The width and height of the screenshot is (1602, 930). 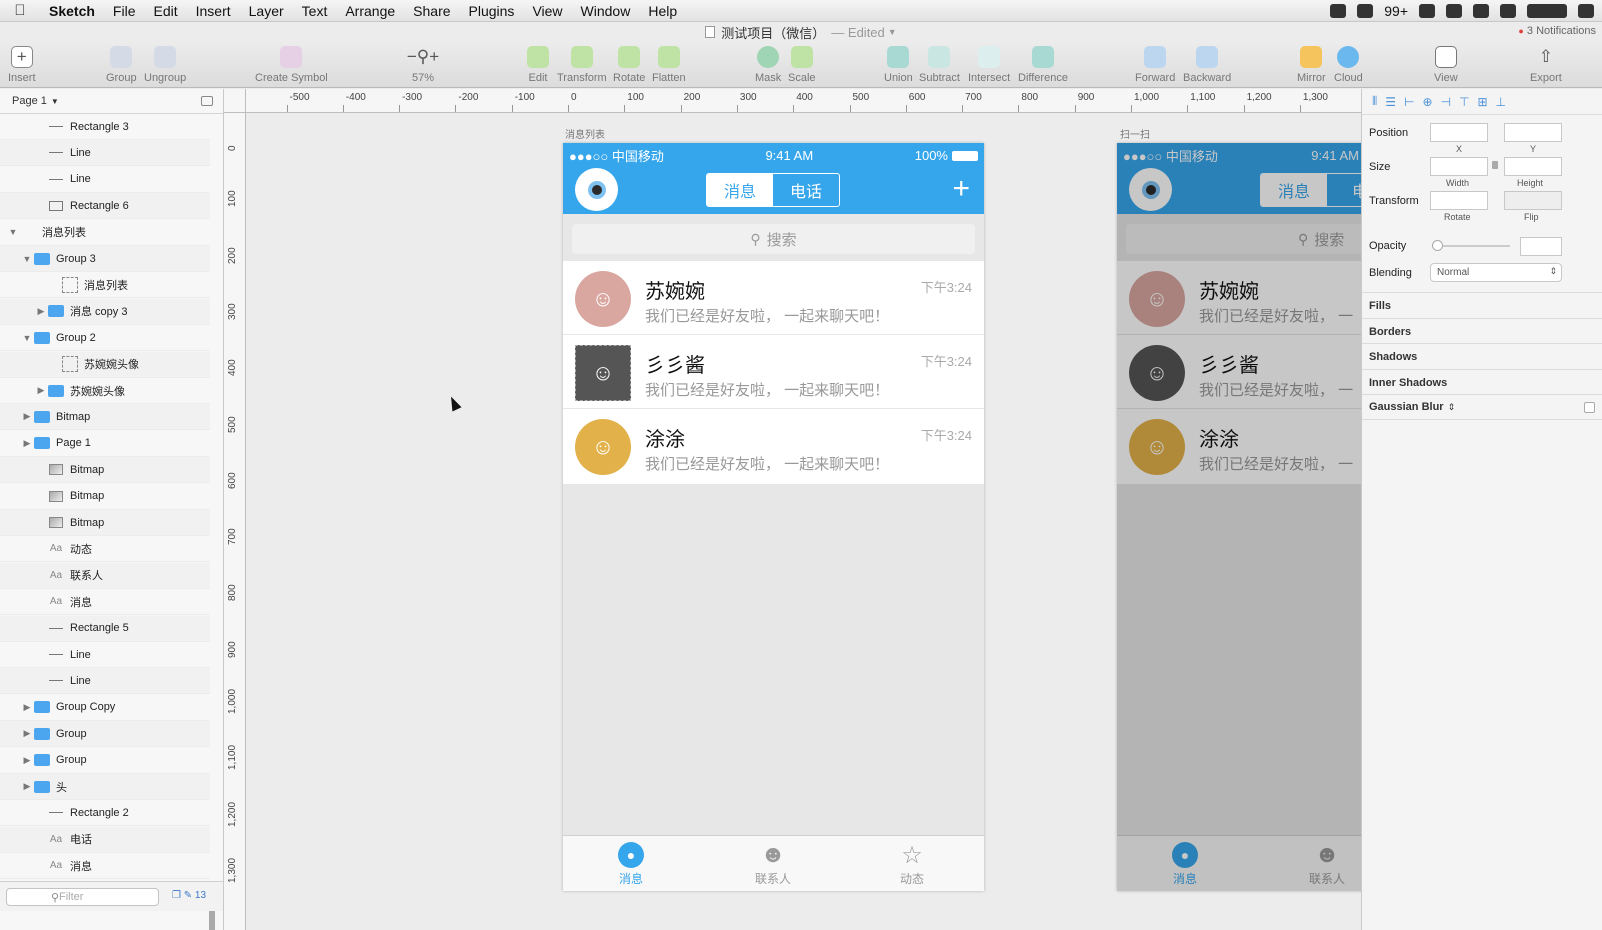 I want to click on flip-buttons, so click(x=1533, y=200).